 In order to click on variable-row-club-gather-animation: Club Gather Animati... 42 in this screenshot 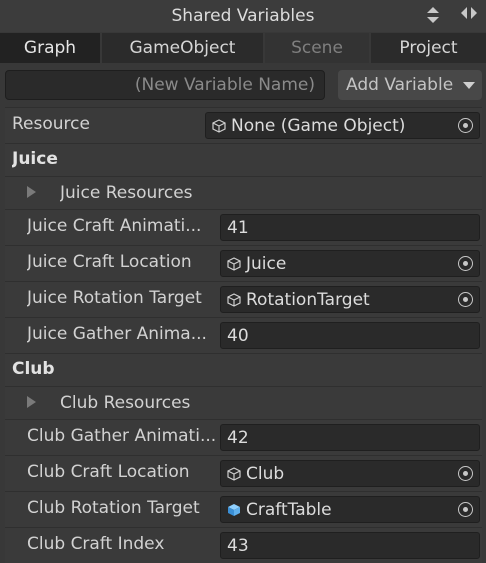, I will do `click(243, 437)`.